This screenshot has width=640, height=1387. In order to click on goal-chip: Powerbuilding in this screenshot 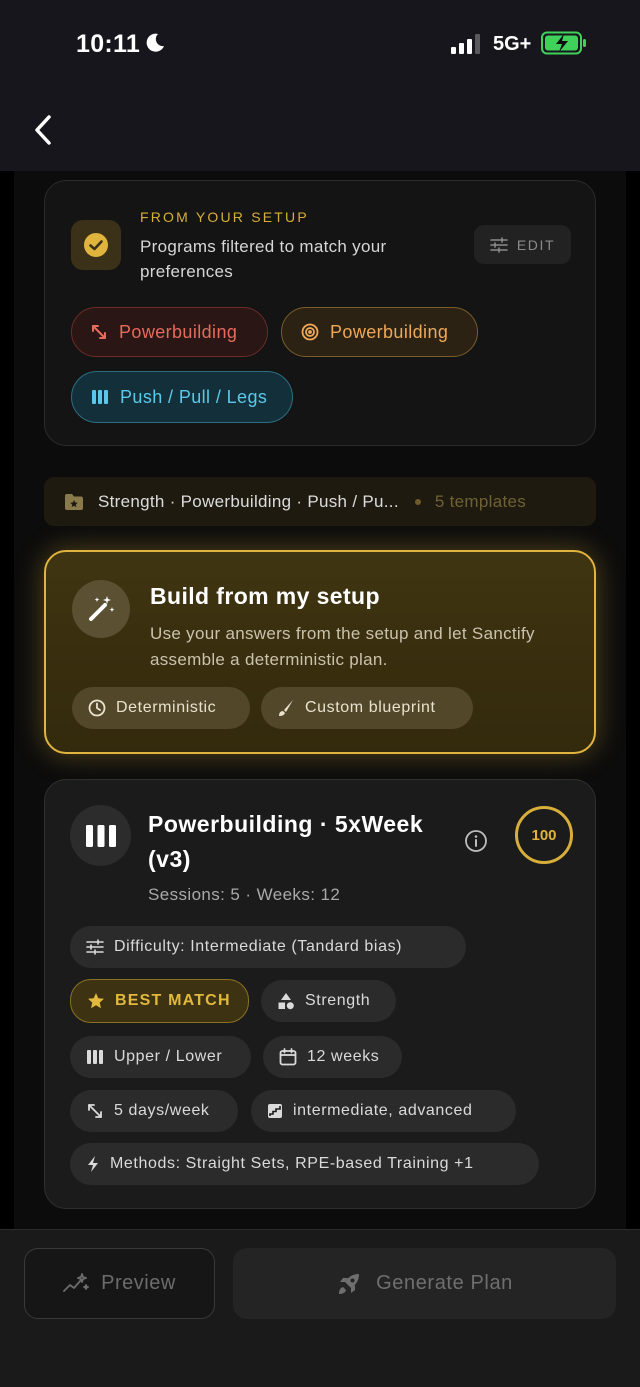, I will do `click(169, 332)`.